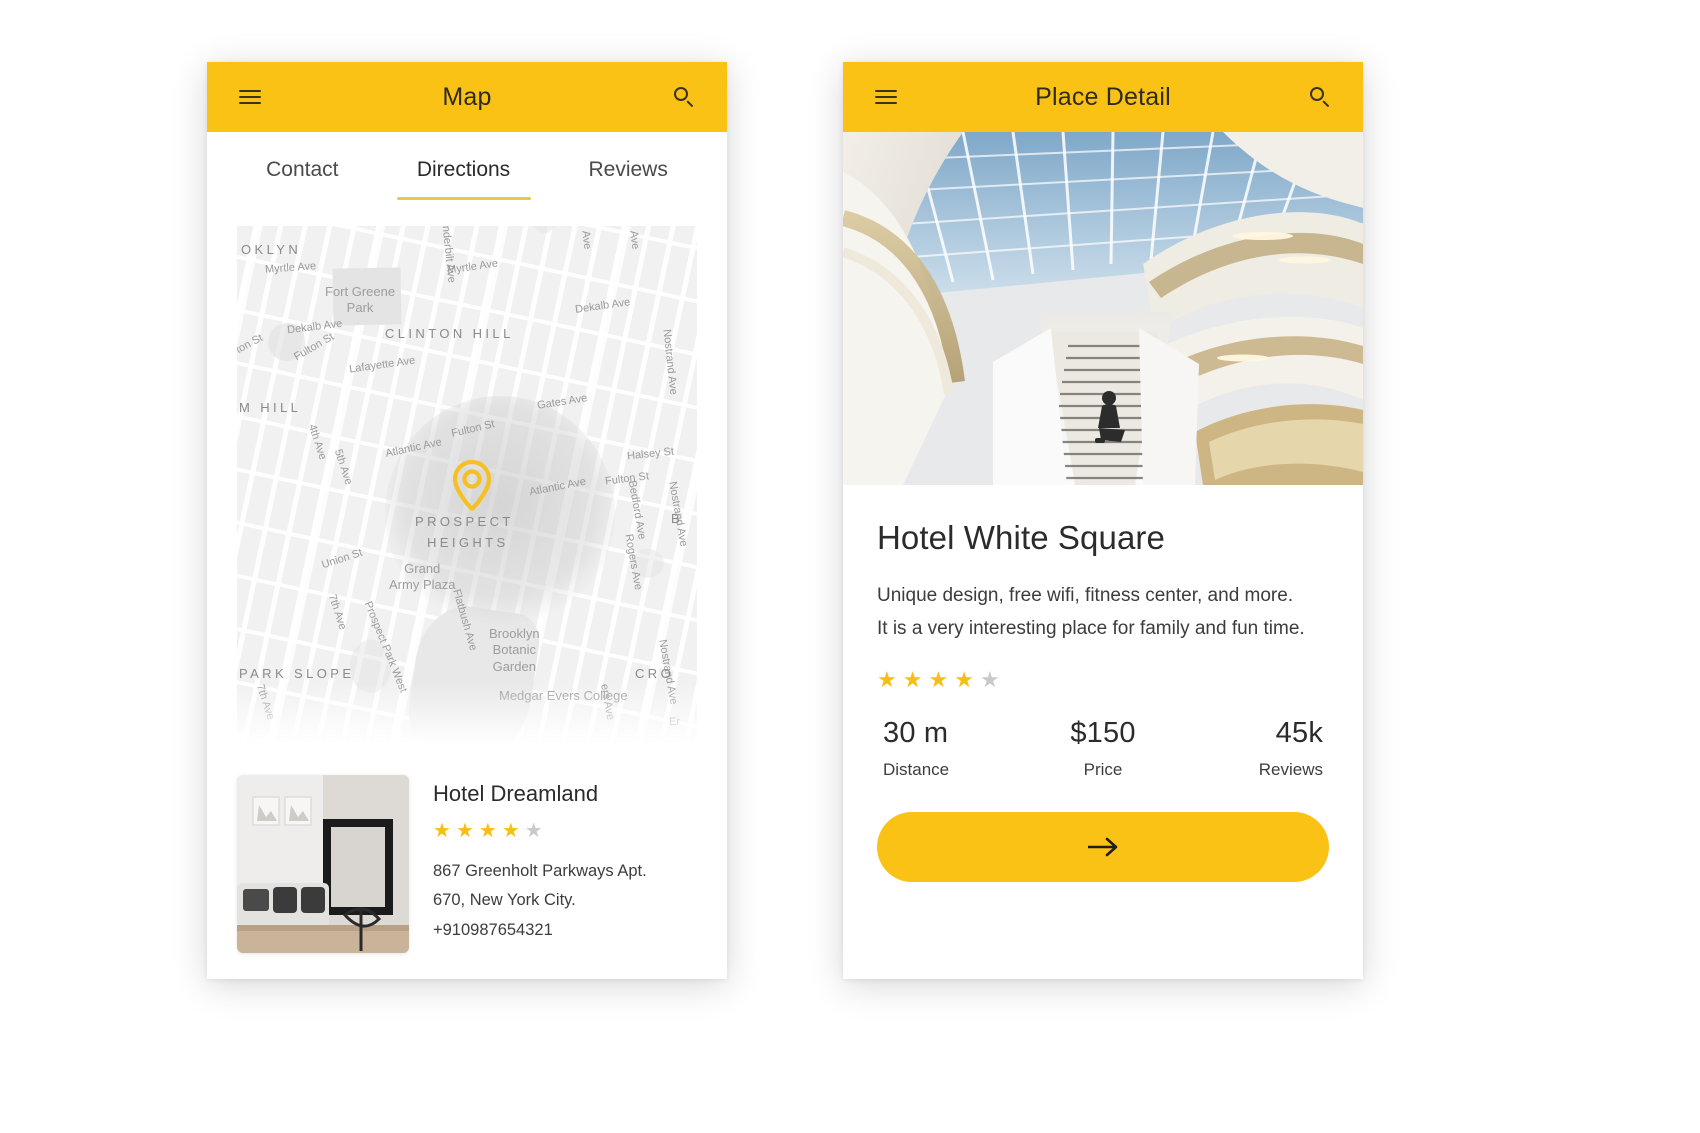 The width and height of the screenshot is (1700, 1133). I want to click on hotel-phone: +910987654321, so click(540, 930).